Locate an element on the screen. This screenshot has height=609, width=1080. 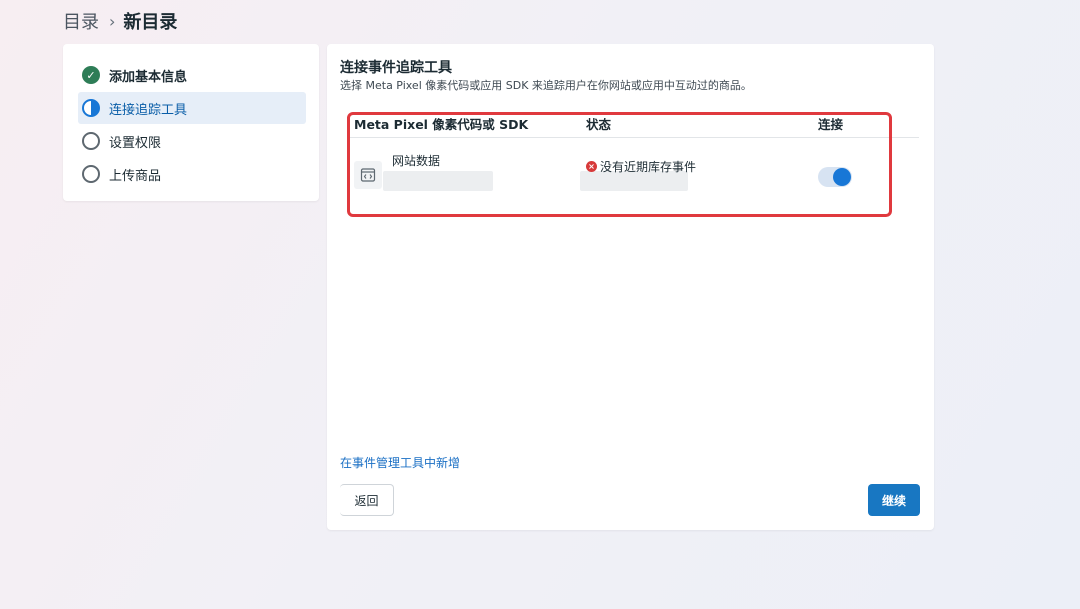
continue-button: 继续 is located at coordinates (894, 500).